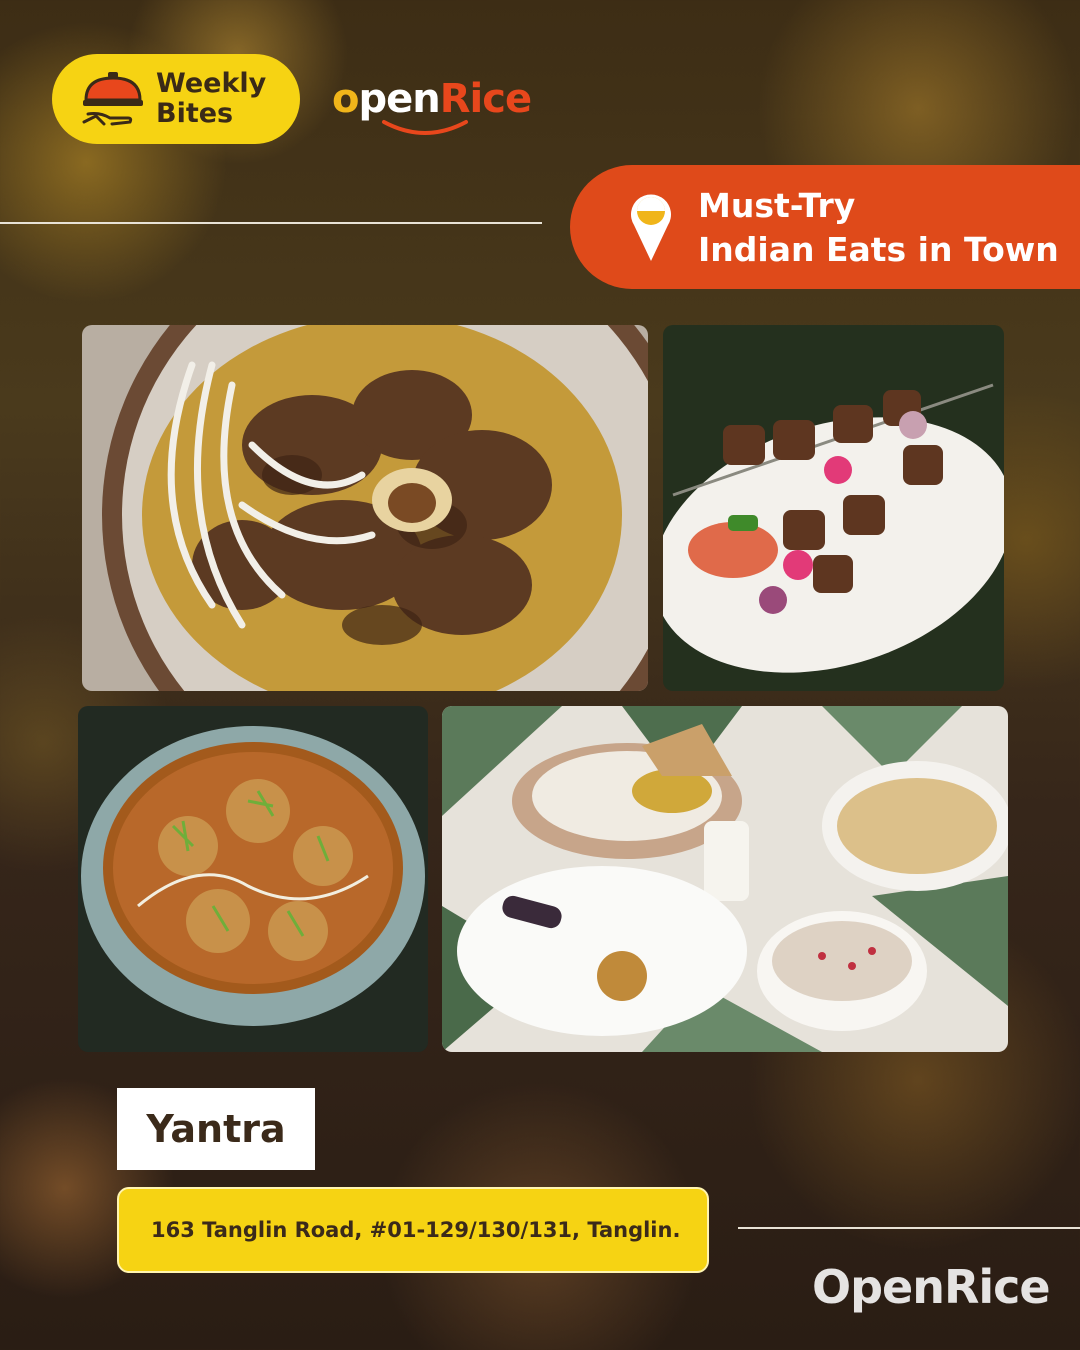  Describe the element at coordinates (651, 227) in the screenshot. I see `location-pin-icon` at that location.